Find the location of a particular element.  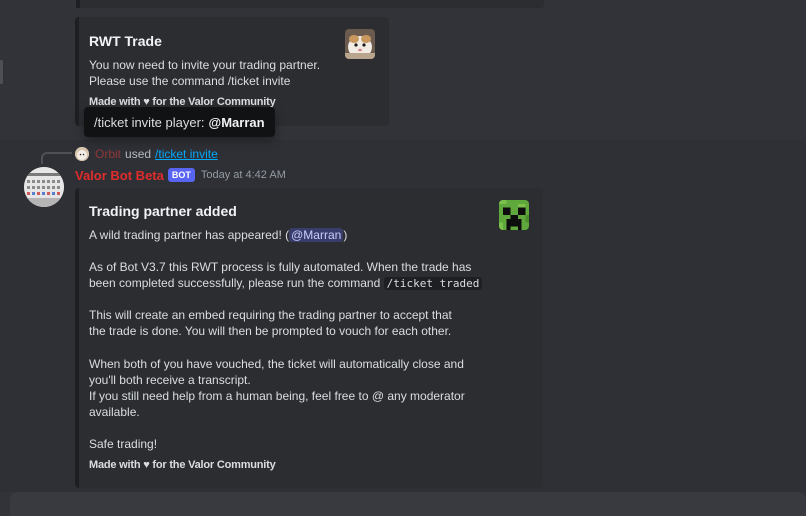

embed-title: Trading partner added is located at coordinates (163, 211).